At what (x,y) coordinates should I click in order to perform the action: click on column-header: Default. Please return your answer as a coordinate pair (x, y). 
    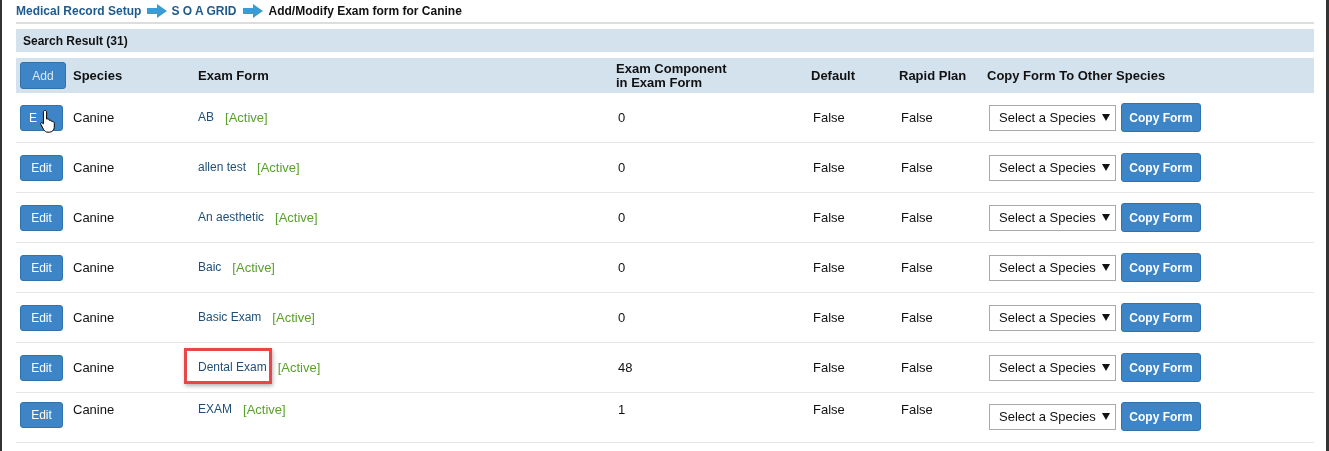
    Looking at the image, I should click on (834, 75).